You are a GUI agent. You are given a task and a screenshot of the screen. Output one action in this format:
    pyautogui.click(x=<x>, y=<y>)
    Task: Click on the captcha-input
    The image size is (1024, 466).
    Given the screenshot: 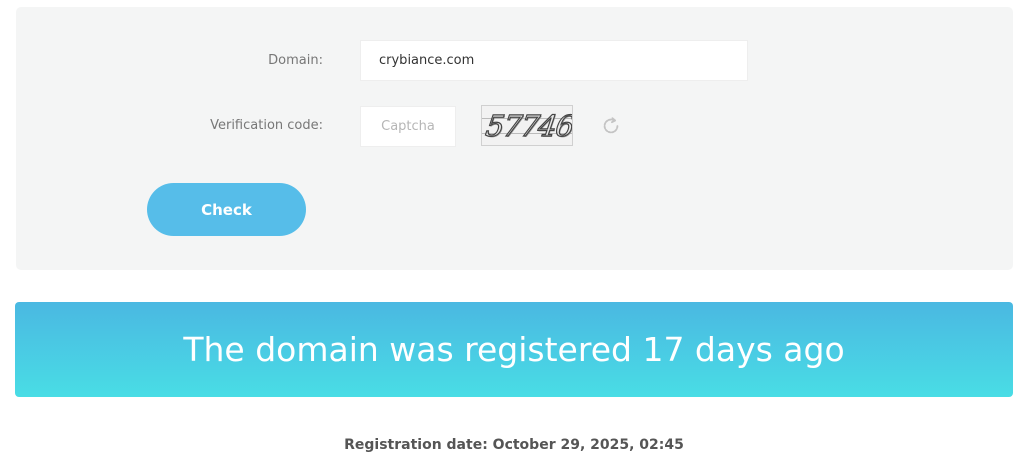 What is the action you would take?
    pyautogui.click(x=408, y=126)
    